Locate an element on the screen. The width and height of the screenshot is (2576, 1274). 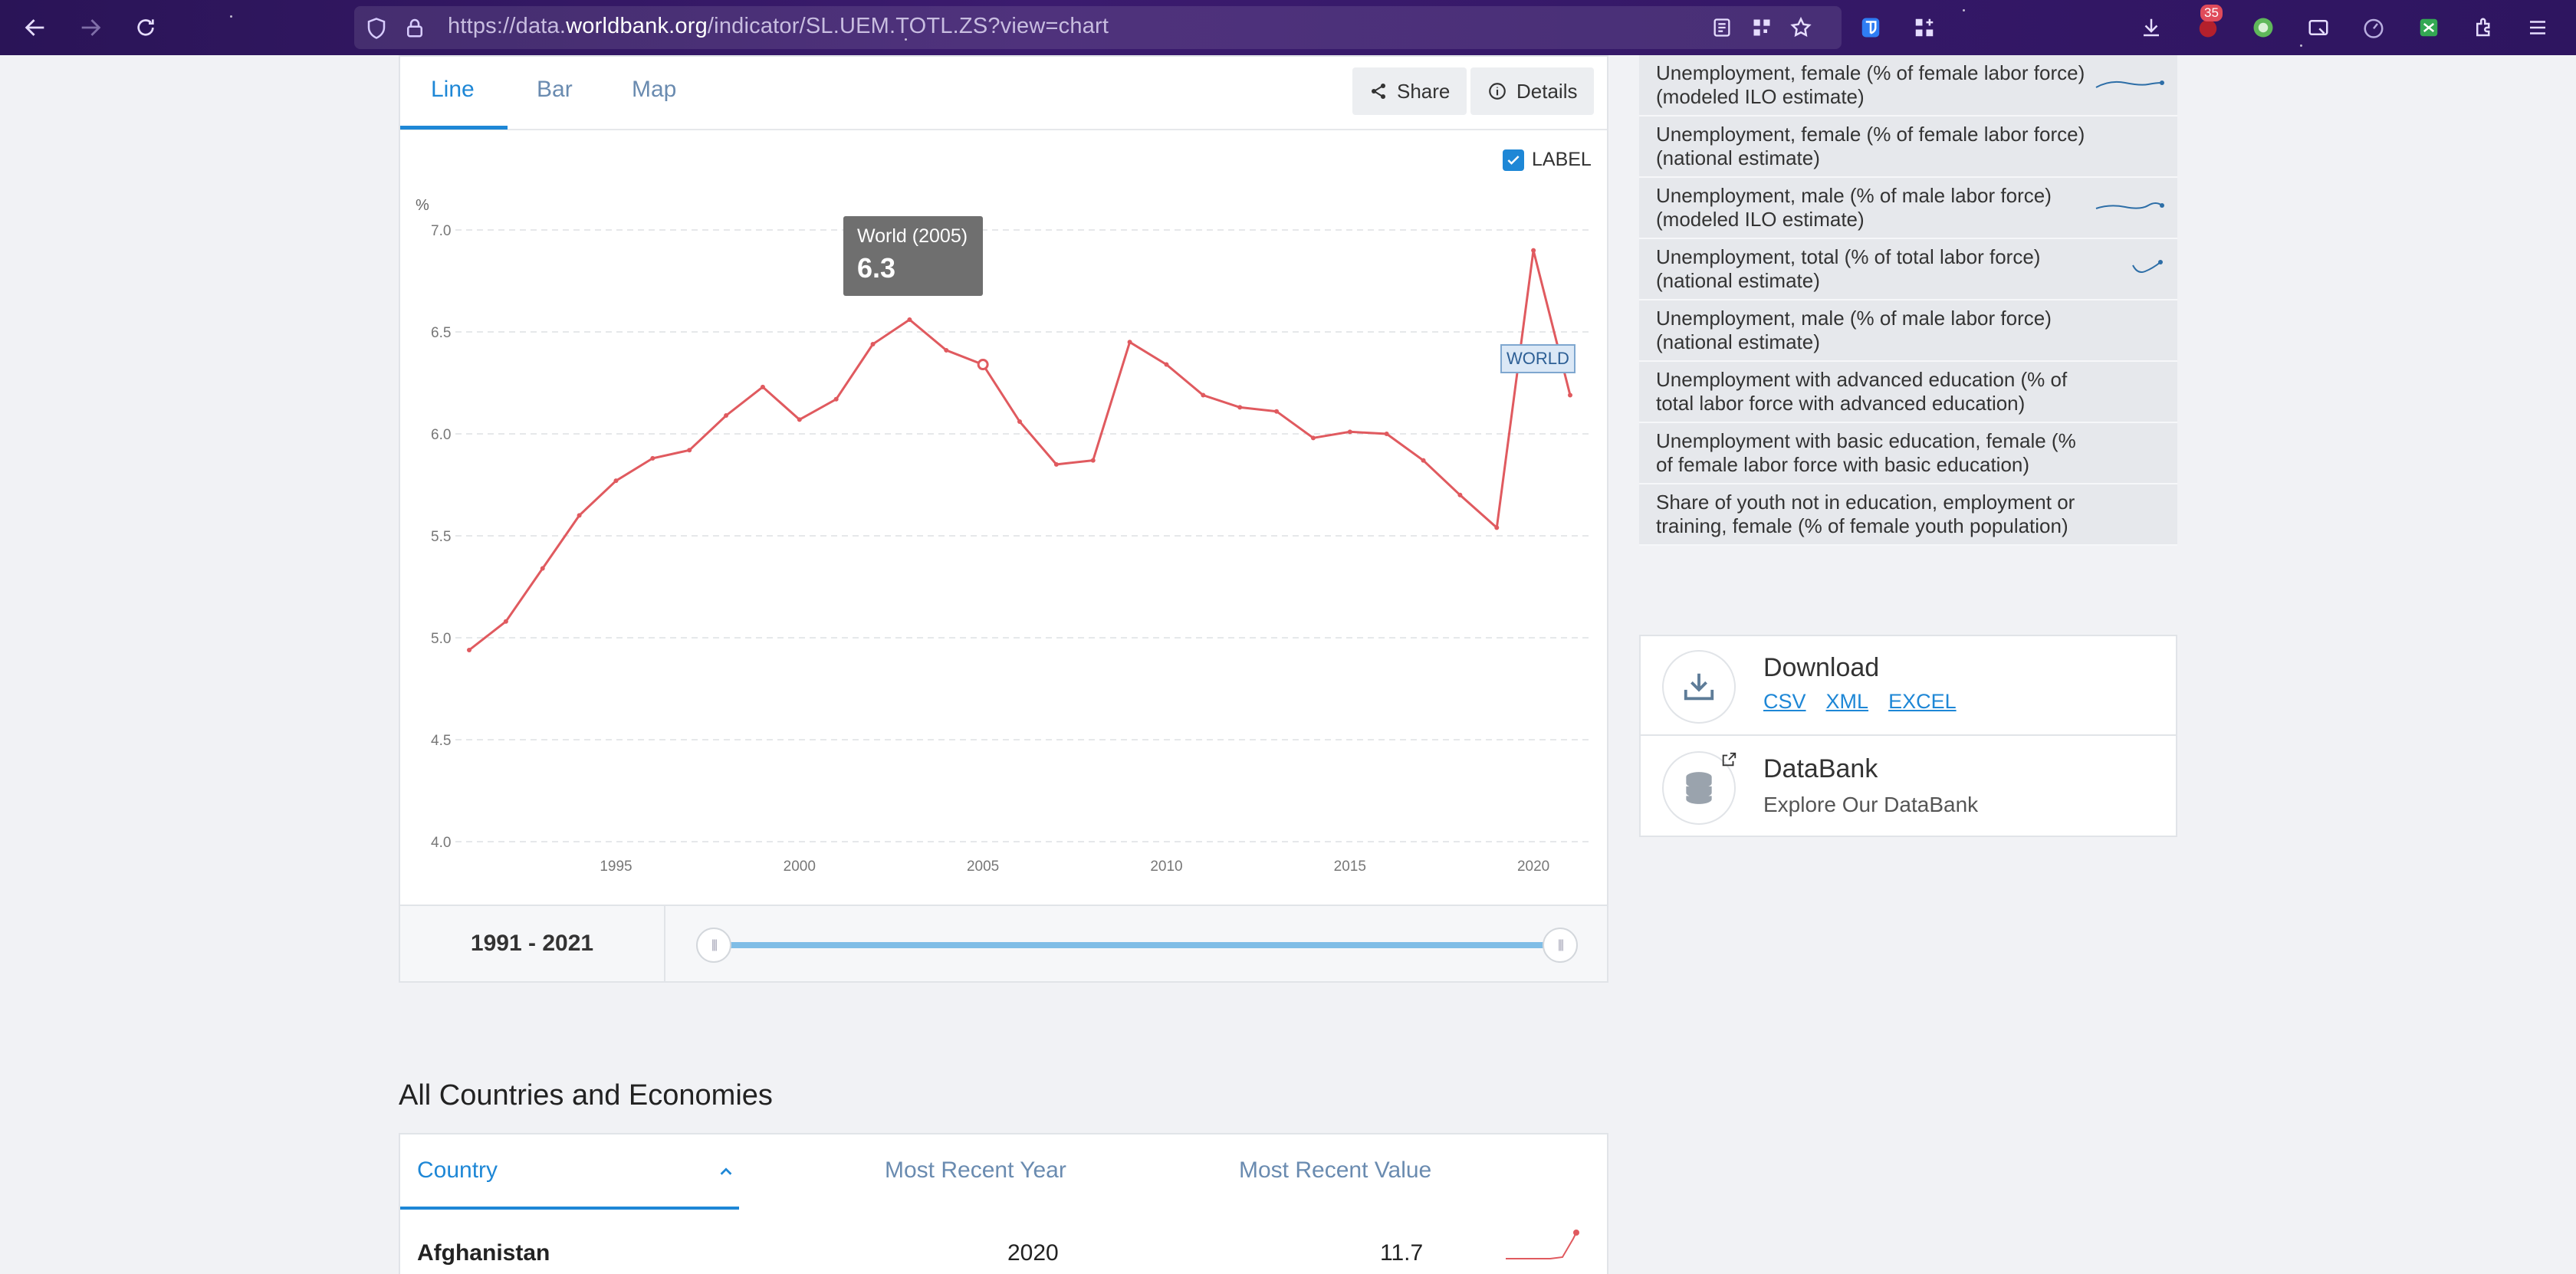
gauge-icon is located at coordinates (2374, 27).